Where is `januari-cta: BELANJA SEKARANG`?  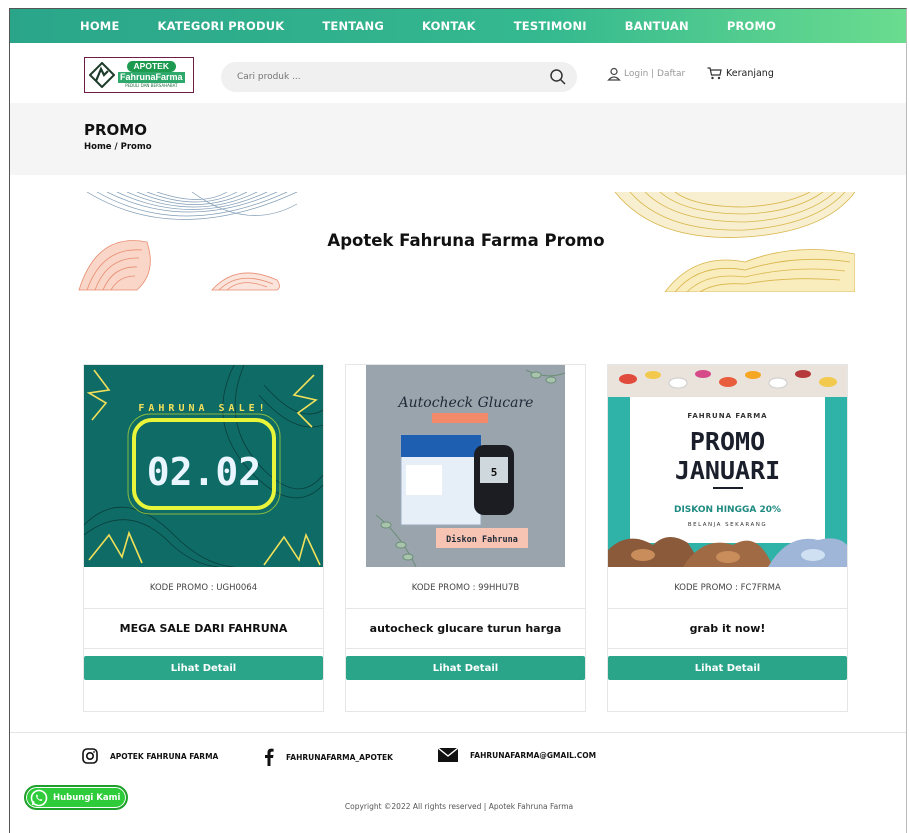
januari-cta: BELANJA SEKARANG is located at coordinates (727, 525).